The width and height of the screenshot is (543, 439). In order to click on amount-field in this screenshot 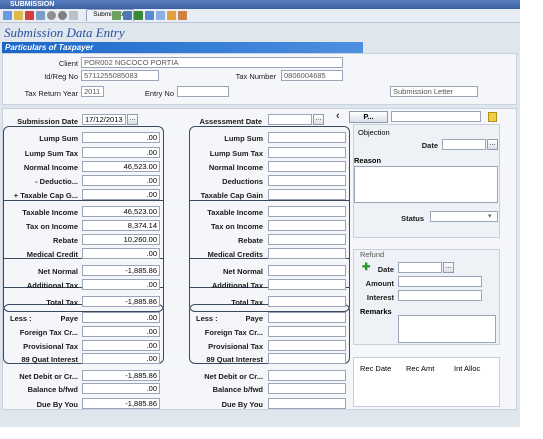, I will do `click(440, 281)`.